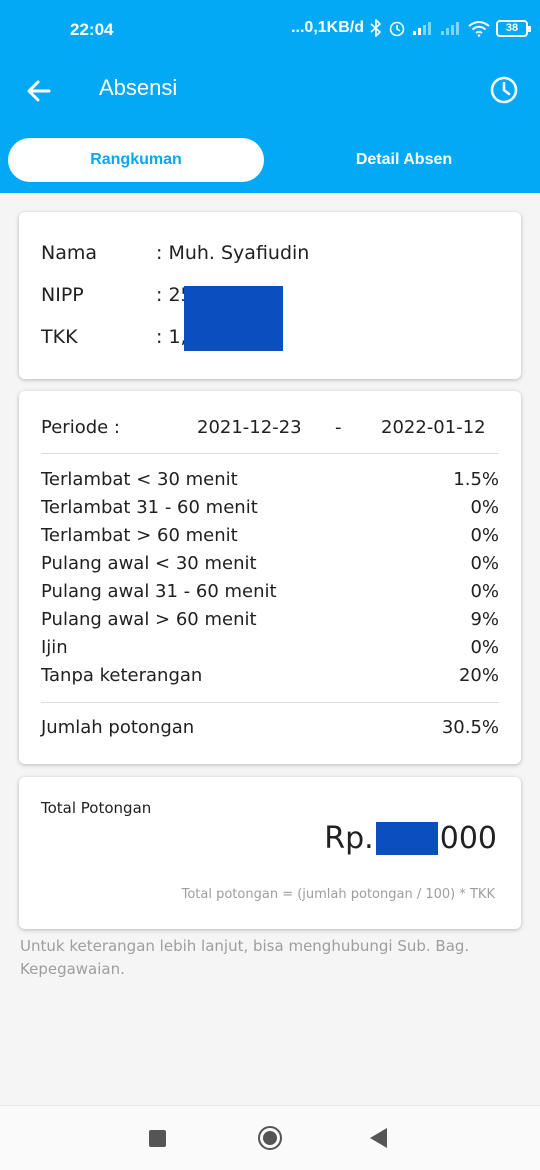 This screenshot has height=1170, width=540. Describe the element at coordinates (270, 731) in the screenshot. I see `total-deduction-row: Jumlah potongan 30.5%` at that location.